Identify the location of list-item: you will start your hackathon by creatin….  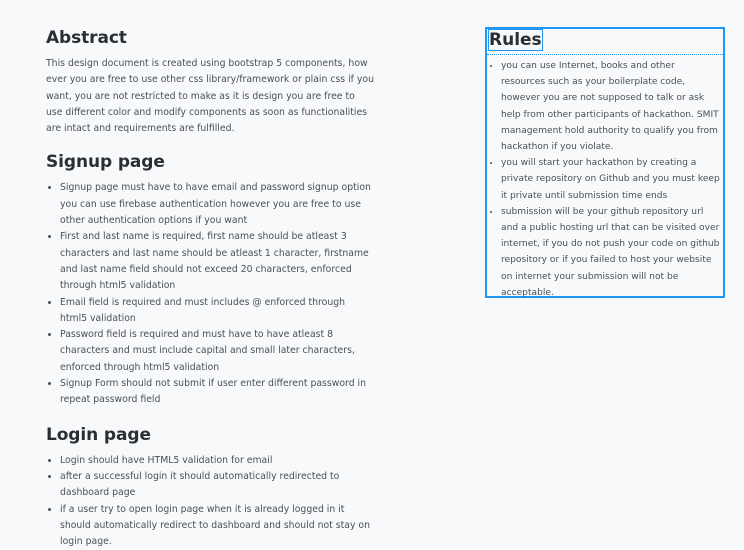
(611, 179).